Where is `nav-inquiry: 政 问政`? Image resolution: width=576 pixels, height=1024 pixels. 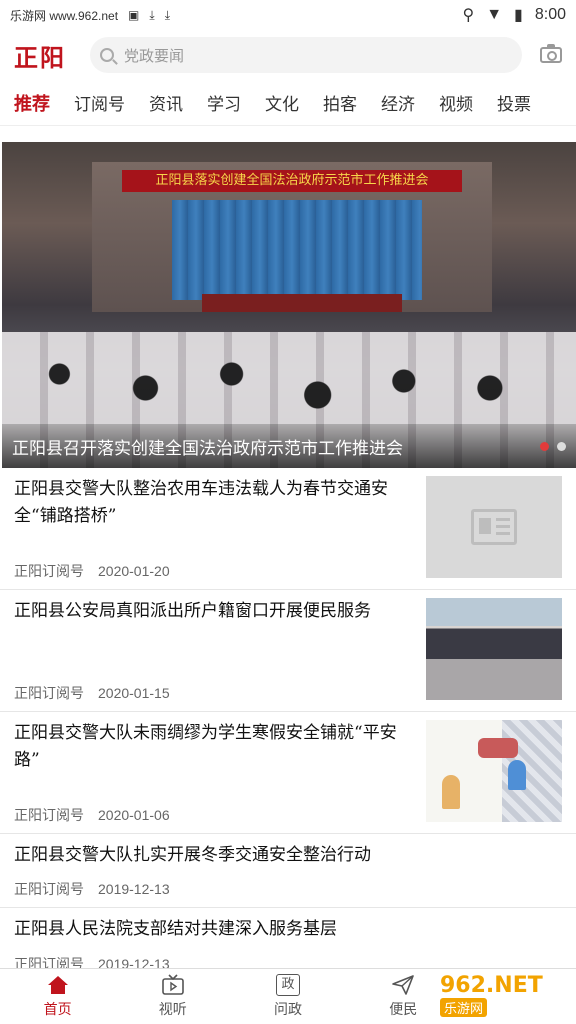 nav-inquiry: 政 问政 is located at coordinates (287, 996).